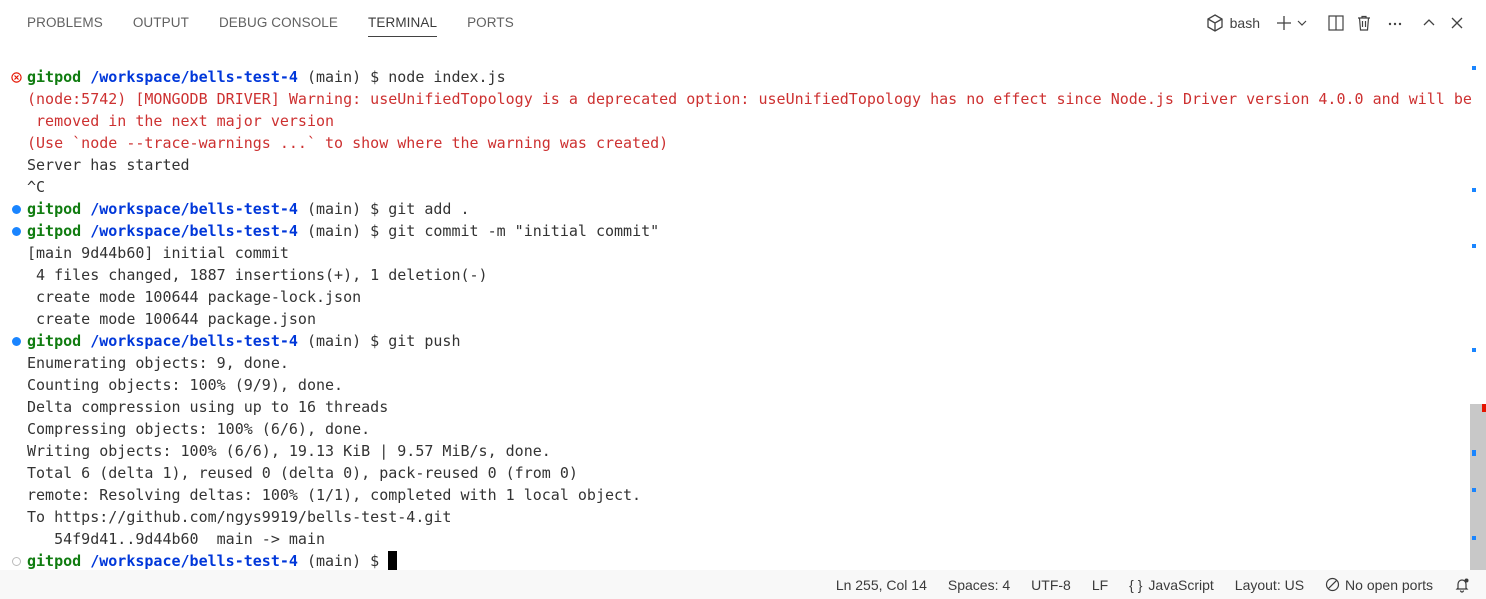 The height and width of the screenshot is (599, 1486). I want to click on split-icon, so click(1336, 23).